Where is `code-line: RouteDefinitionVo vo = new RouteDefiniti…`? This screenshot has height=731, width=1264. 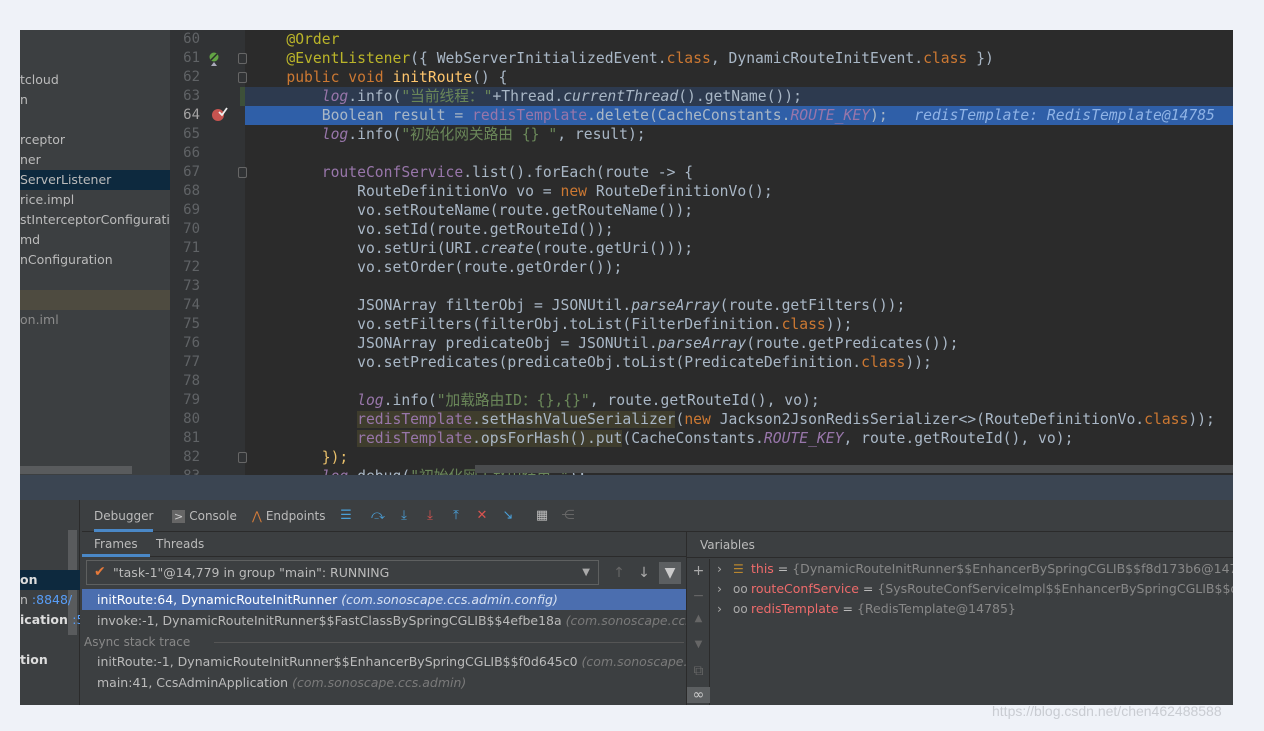 code-line: RouteDefinitionVo vo = new RouteDefiniti… is located at coordinates (739, 191).